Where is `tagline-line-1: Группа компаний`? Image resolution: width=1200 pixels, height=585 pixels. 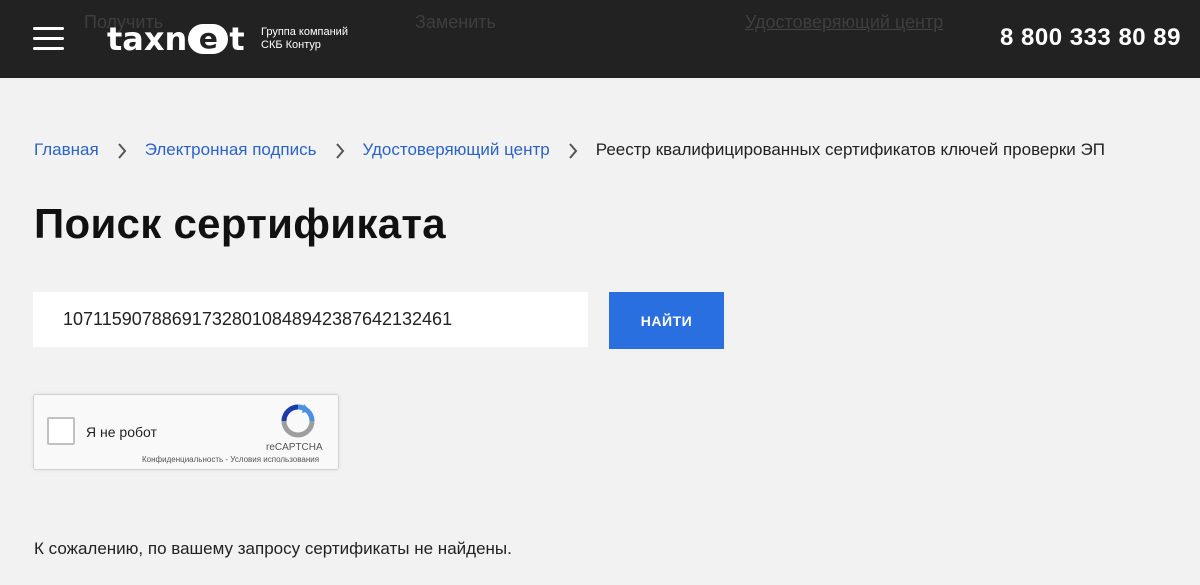 tagline-line-1: Группа компаний is located at coordinates (304, 32).